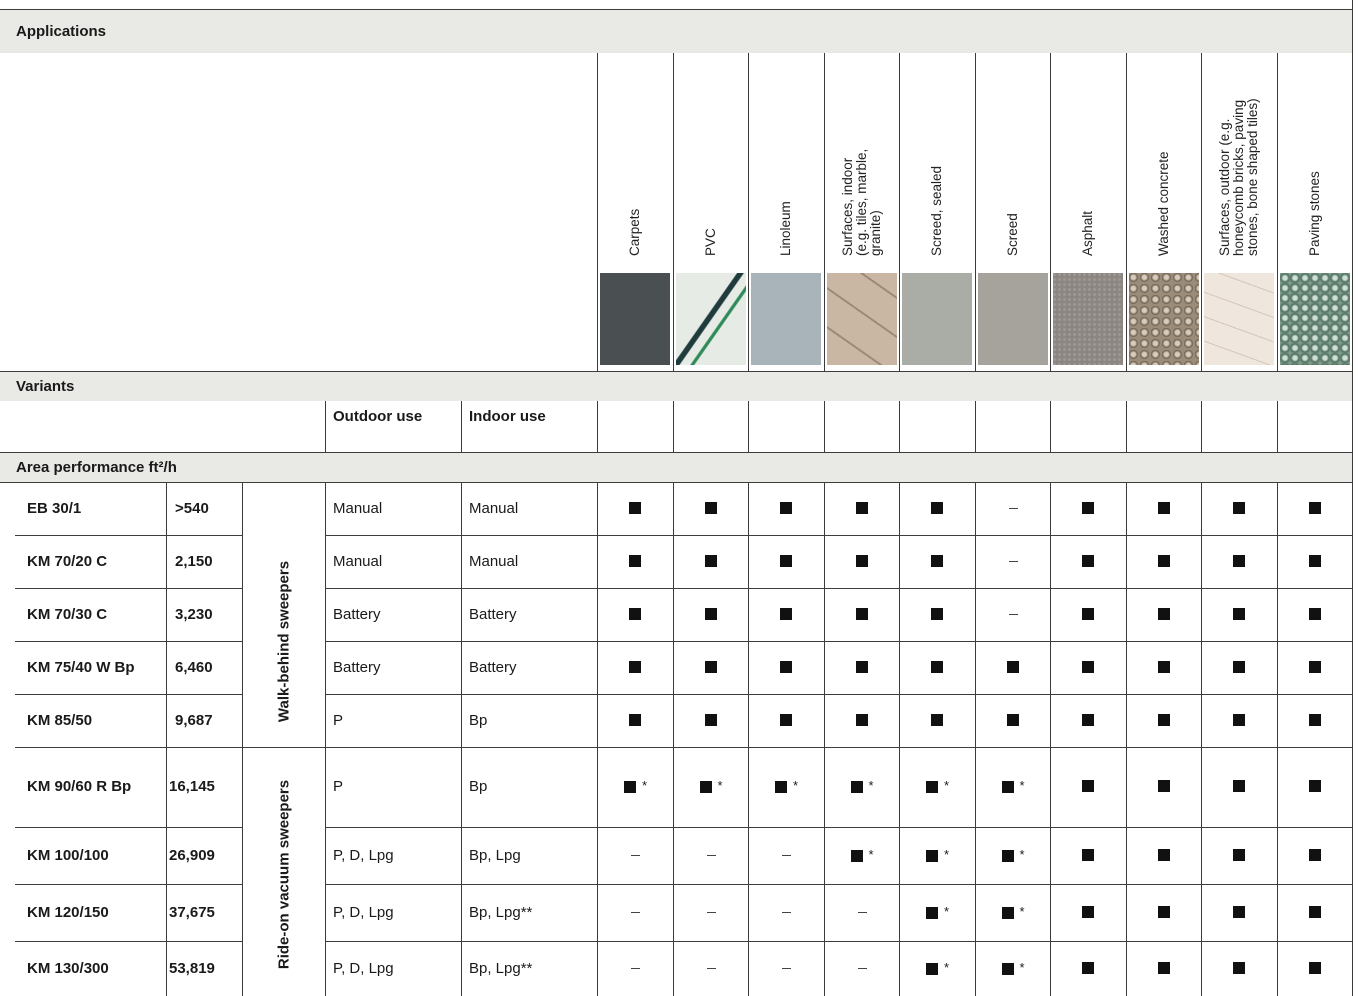 The height and width of the screenshot is (996, 1358). I want to click on outdoor-value: P, D, Lpg, so click(363, 968).